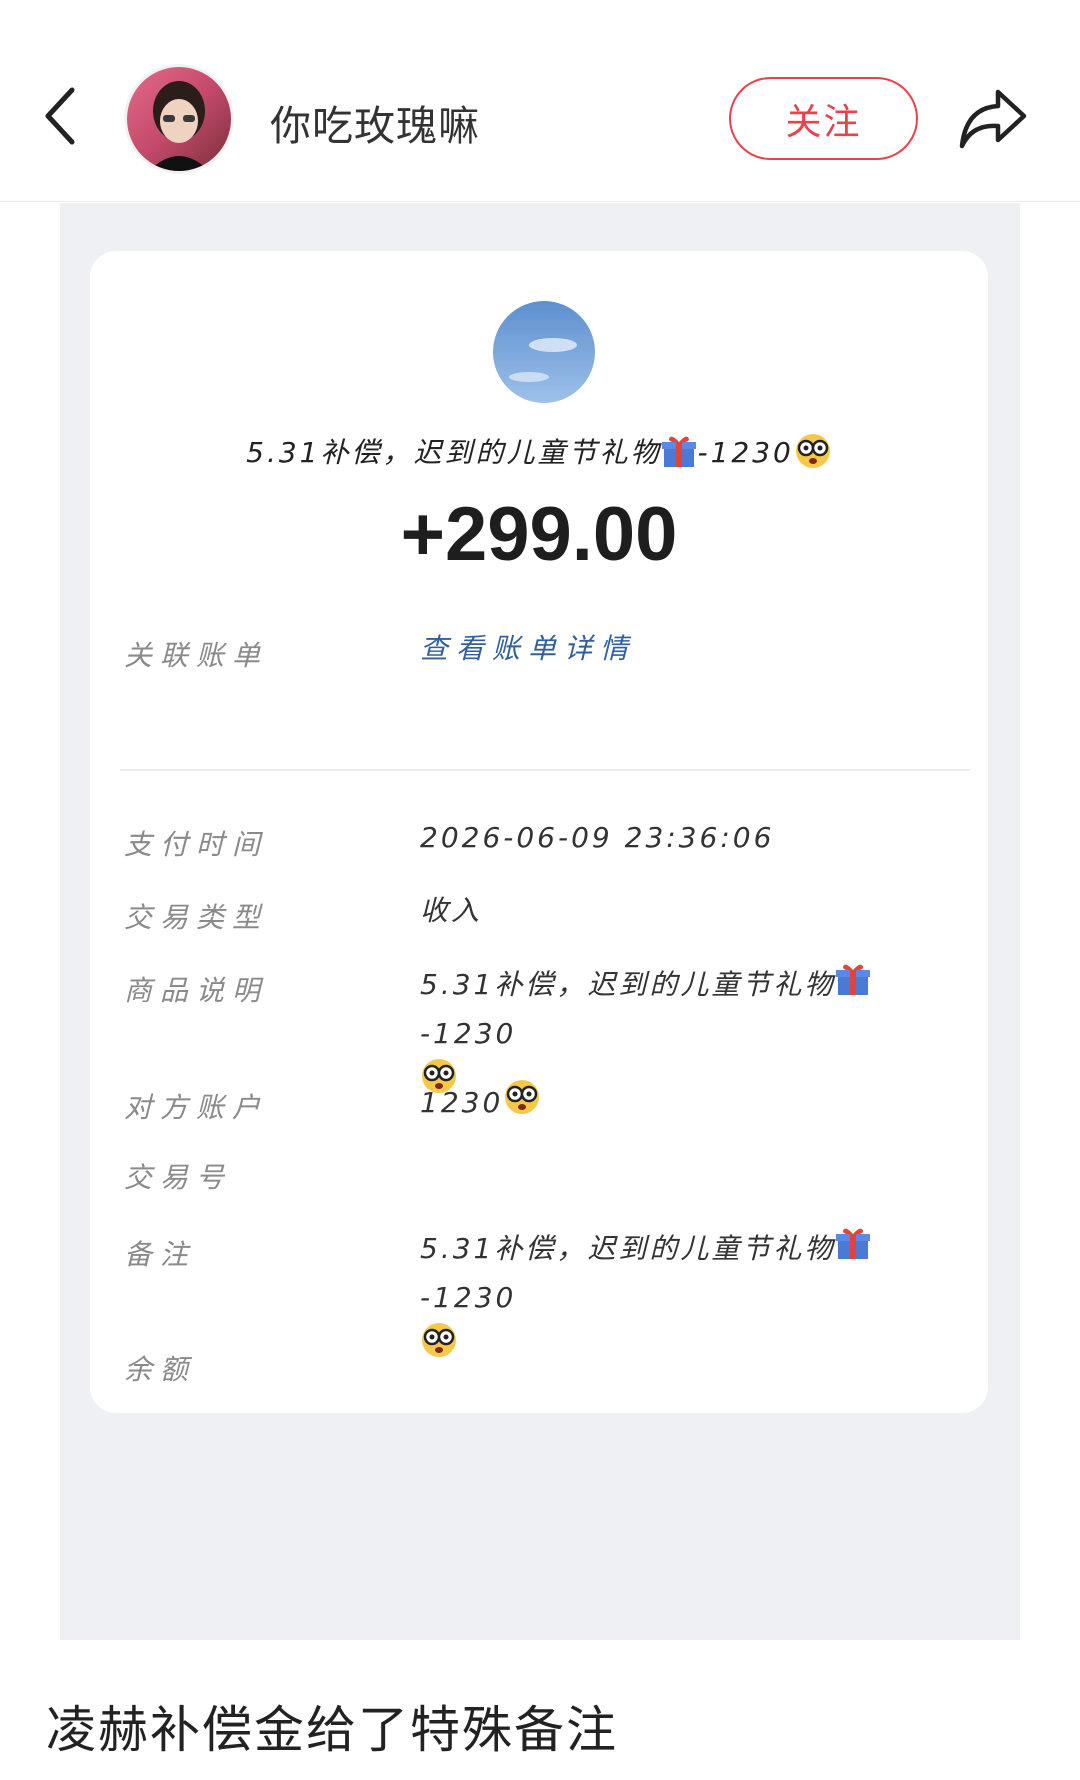  What do you see at coordinates (544, 352) in the screenshot?
I see `payer-avatar` at bounding box center [544, 352].